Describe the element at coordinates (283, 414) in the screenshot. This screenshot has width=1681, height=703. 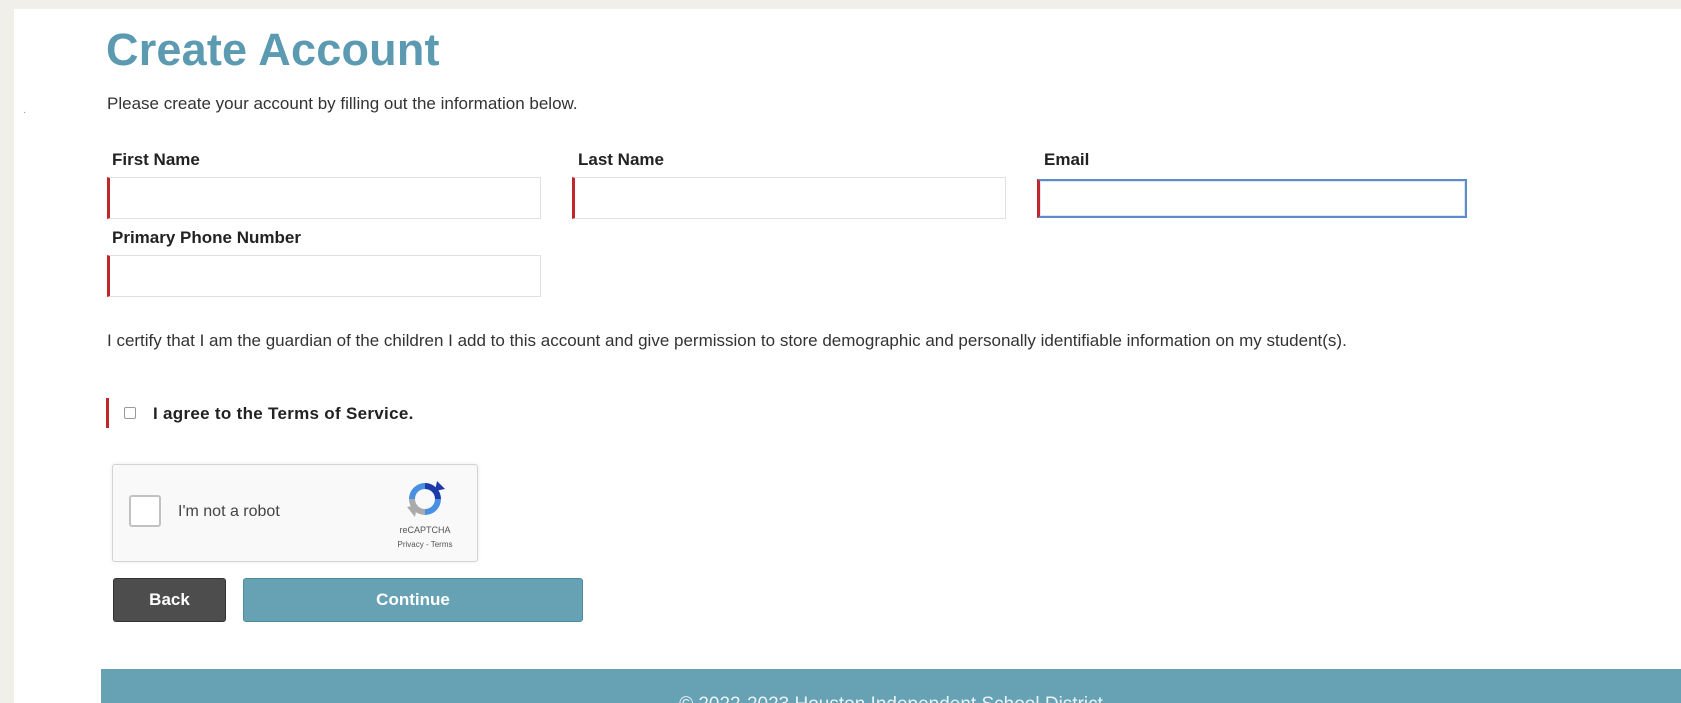
I see `terms-label: I agree to the Terms of Service.` at that location.